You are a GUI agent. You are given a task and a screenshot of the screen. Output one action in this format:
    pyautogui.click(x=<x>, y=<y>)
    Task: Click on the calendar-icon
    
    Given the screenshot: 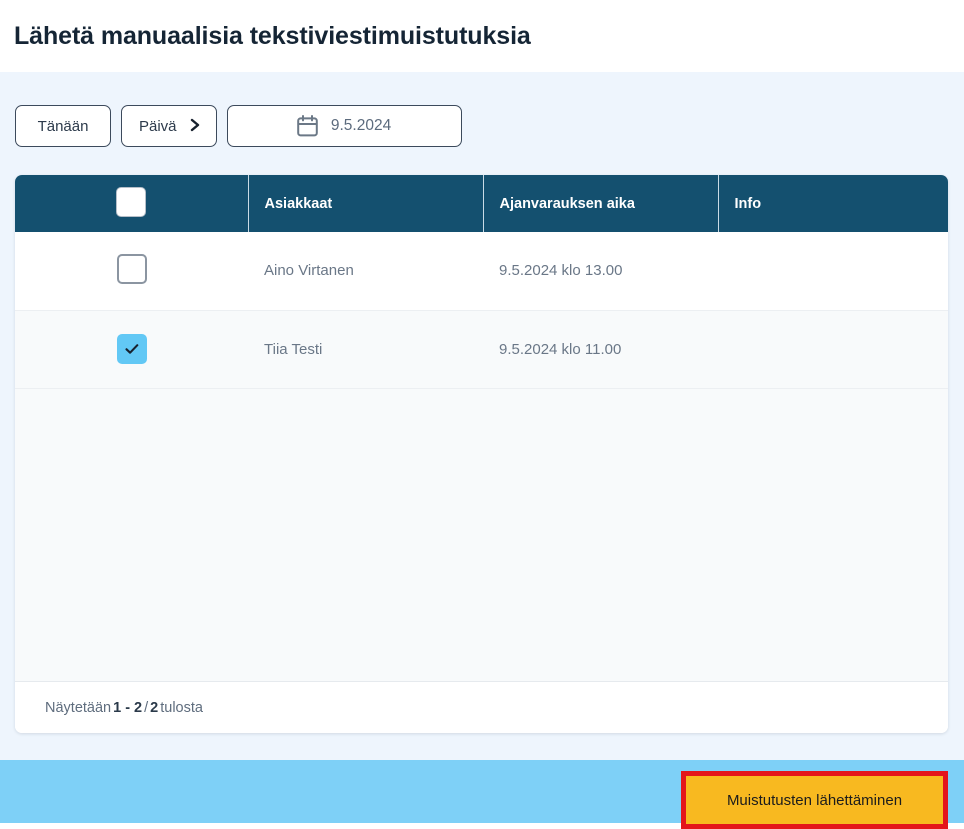 What is the action you would take?
    pyautogui.click(x=307, y=126)
    